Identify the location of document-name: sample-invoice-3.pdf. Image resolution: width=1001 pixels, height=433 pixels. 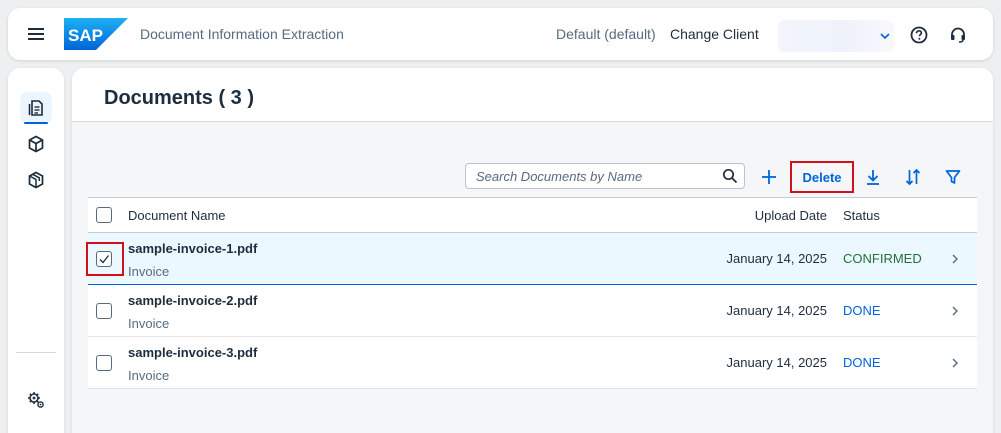
(193, 352).